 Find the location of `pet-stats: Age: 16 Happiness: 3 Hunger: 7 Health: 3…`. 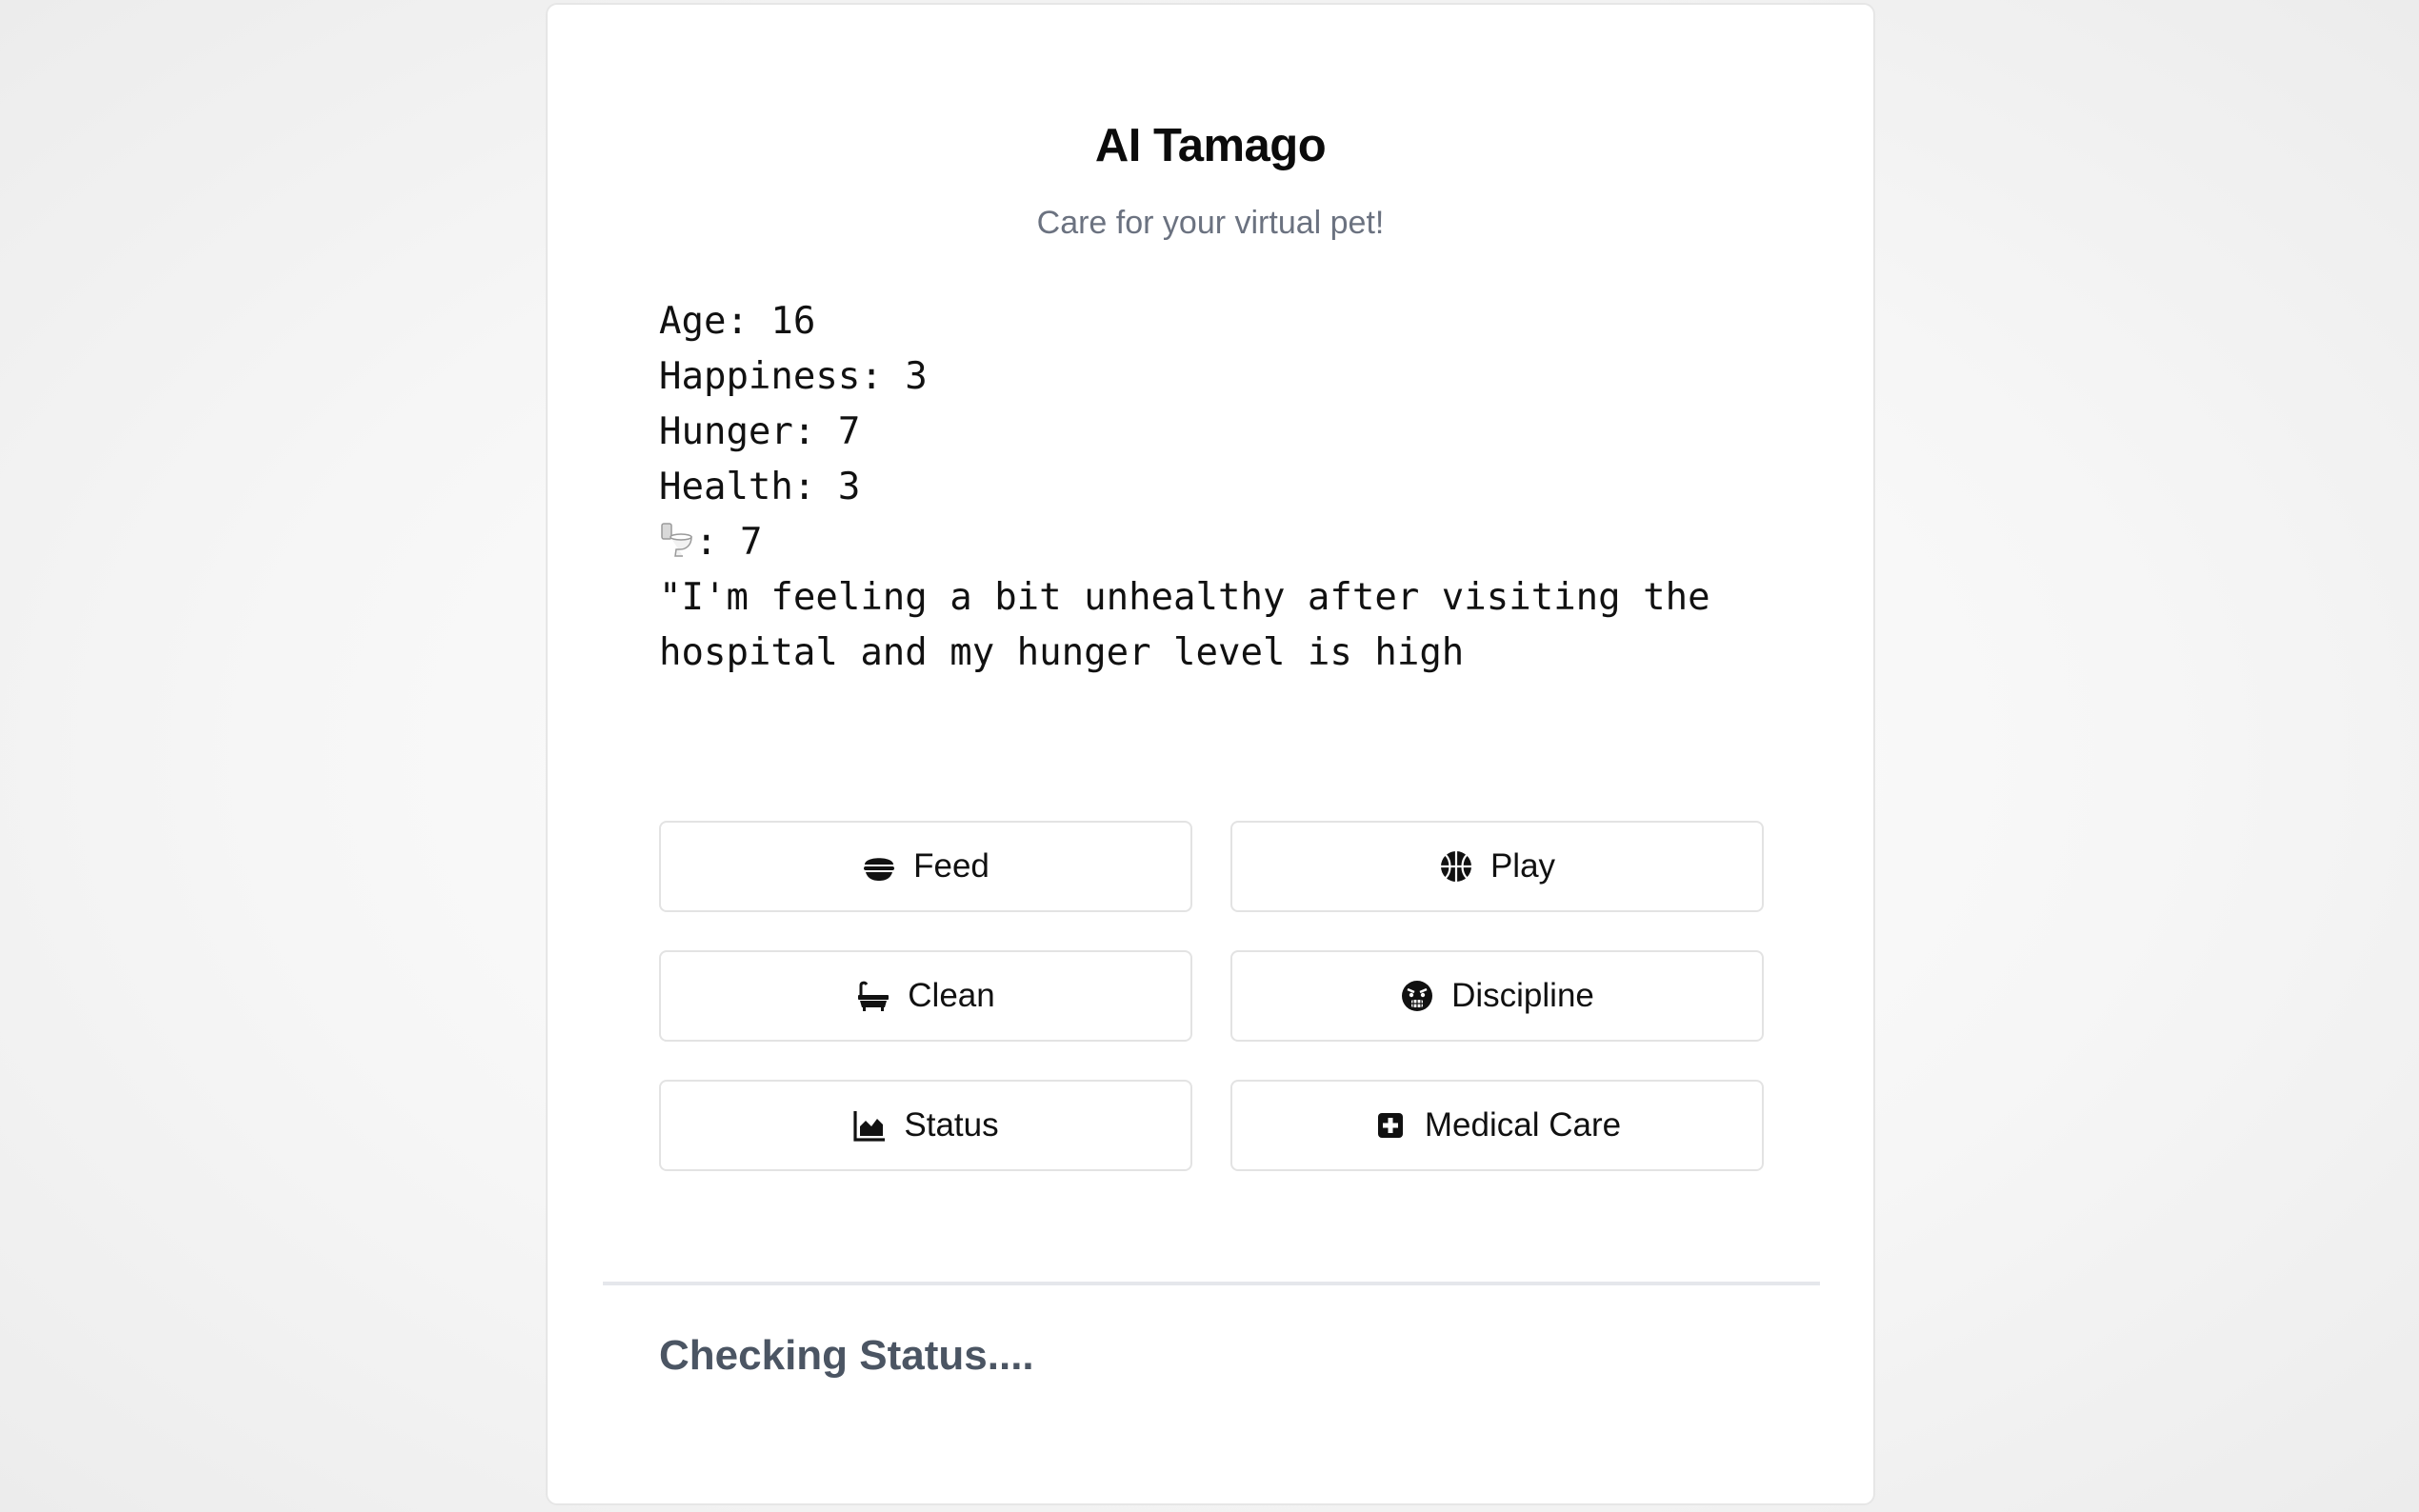

pet-stats: Age: 16 Happiness: 3 Hunger: 7 Health: 3… is located at coordinates (1211, 487).